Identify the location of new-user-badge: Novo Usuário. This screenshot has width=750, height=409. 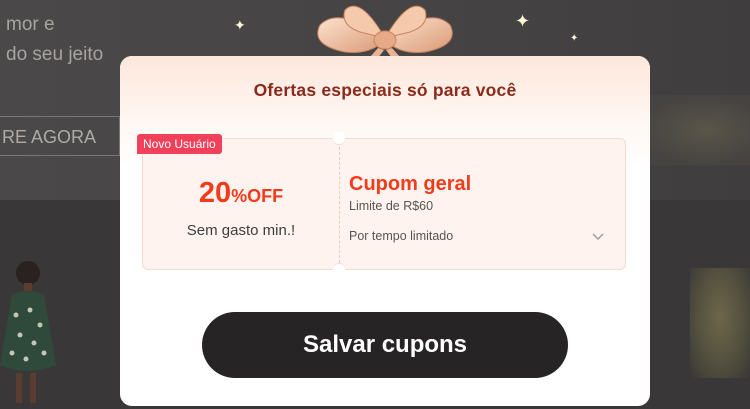
(179, 144).